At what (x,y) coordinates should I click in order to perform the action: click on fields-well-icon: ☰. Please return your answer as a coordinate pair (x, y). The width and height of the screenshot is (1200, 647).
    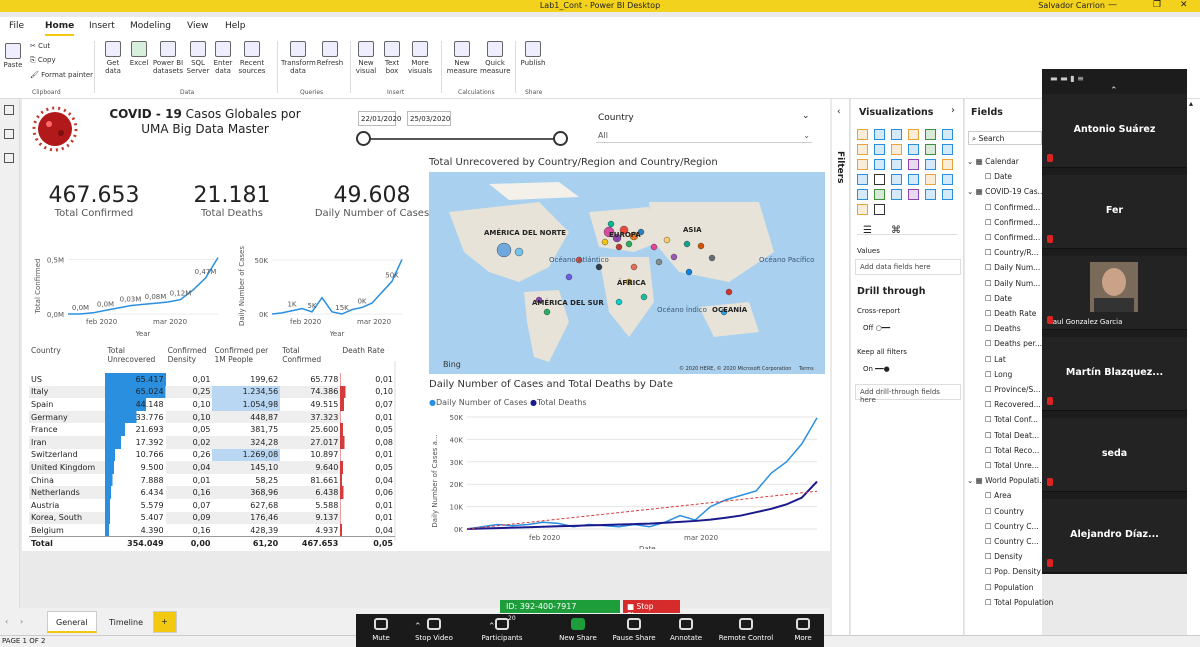
    Looking at the image, I should click on (867, 230).